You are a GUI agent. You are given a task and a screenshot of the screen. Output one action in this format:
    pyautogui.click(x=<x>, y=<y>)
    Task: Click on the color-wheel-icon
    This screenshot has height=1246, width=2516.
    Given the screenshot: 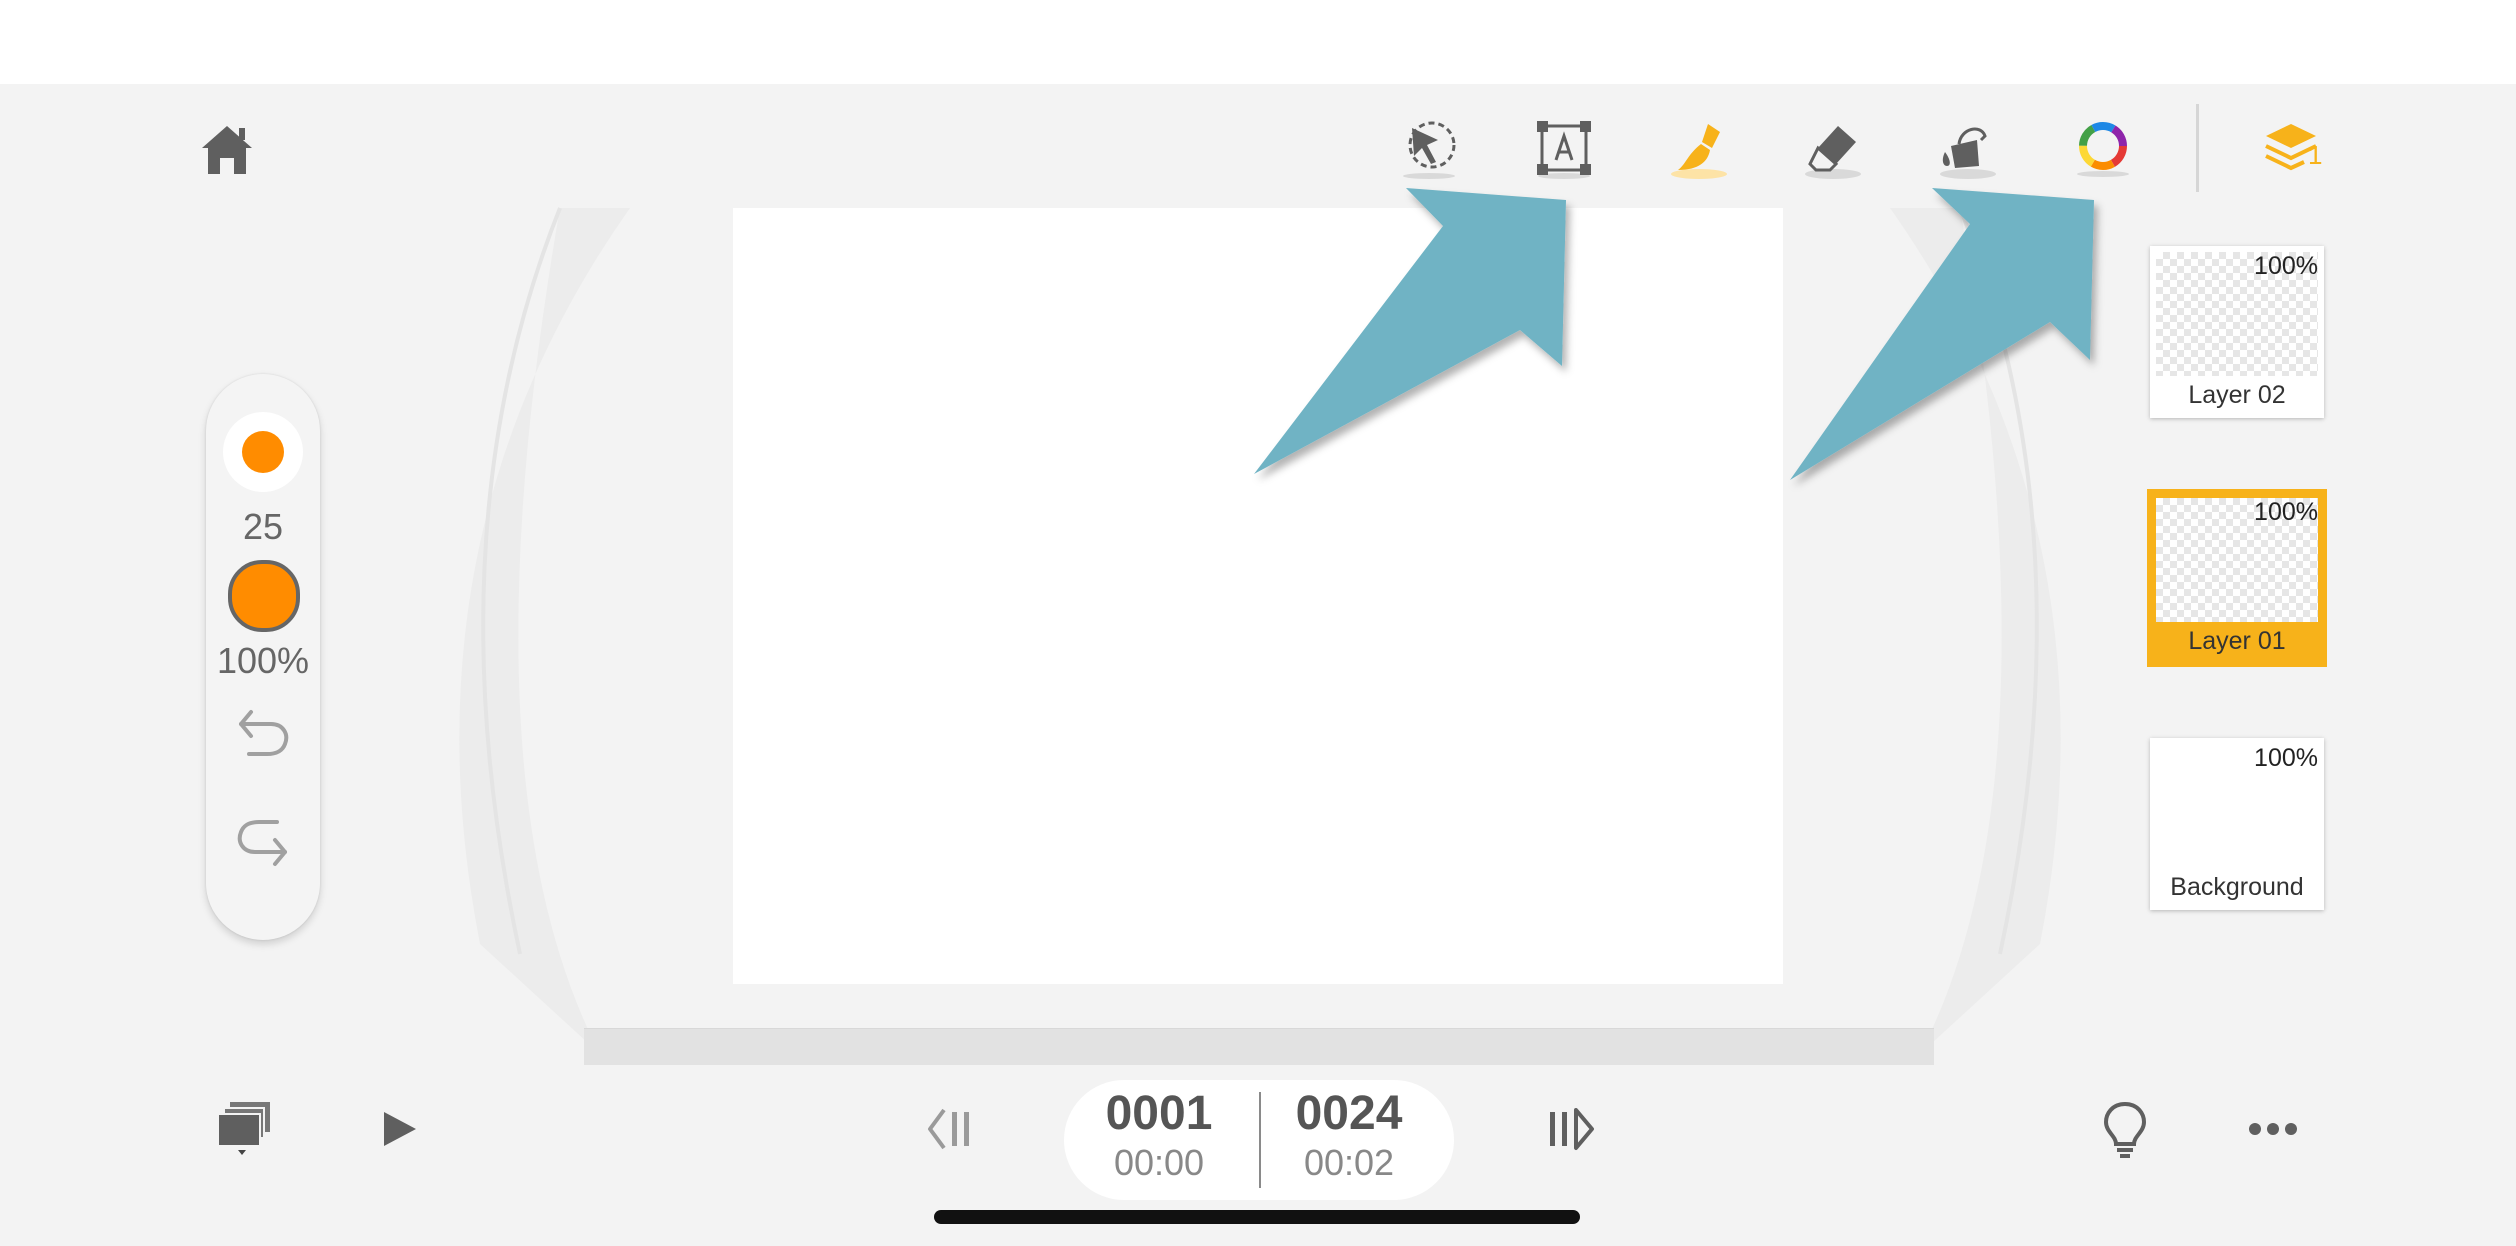 What is the action you would take?
    pyautogui.click(x=2103, y=149)
    